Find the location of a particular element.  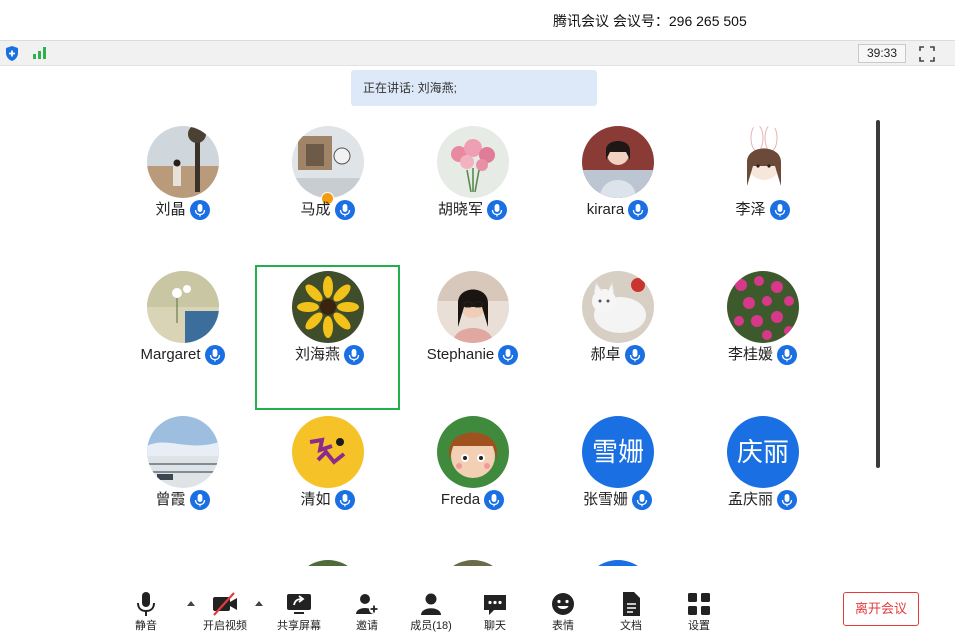

participant-tile: 李桂媛 is located at coordinates (762, 327).